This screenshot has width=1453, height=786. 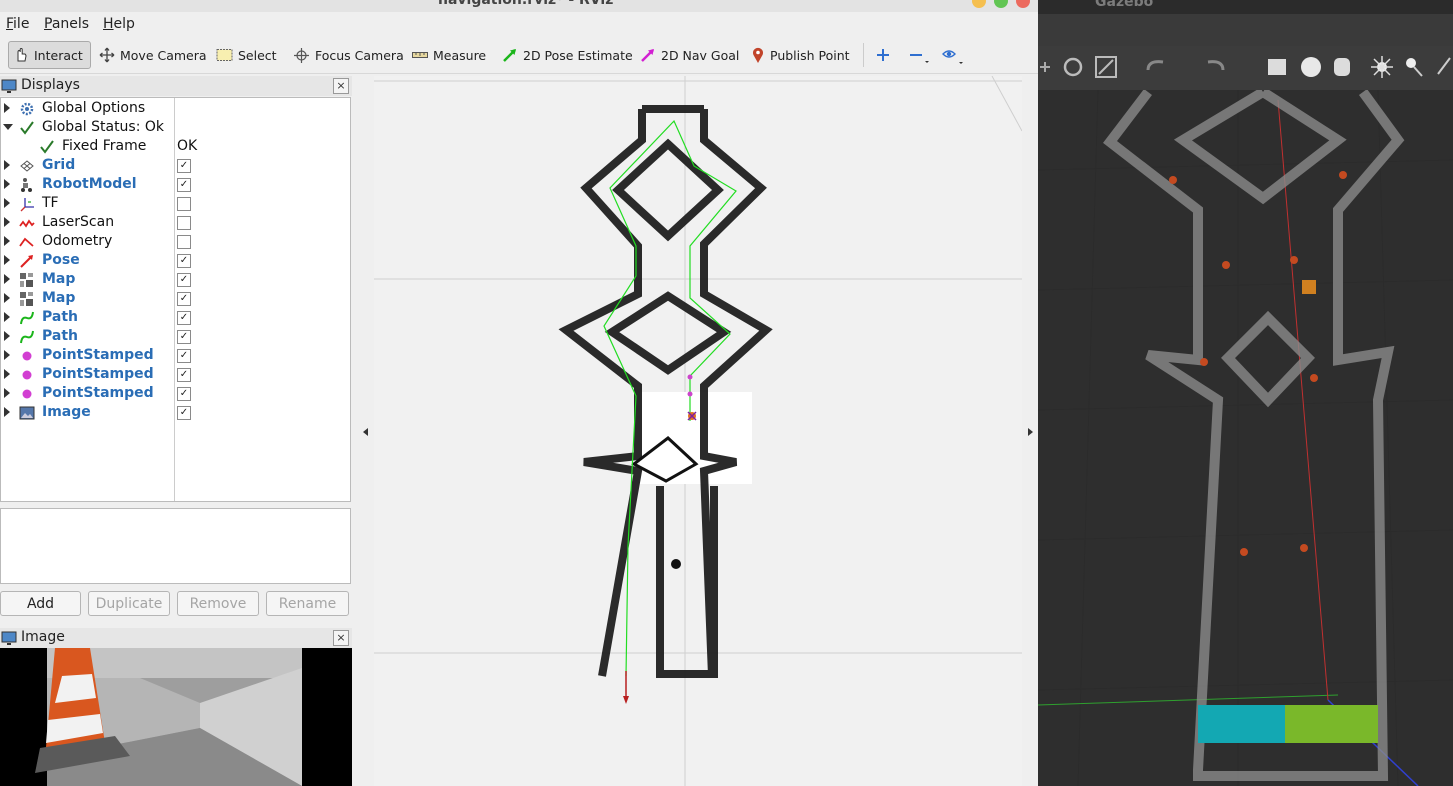 I want to click on display-label: Path, so click(x=60, y=317).